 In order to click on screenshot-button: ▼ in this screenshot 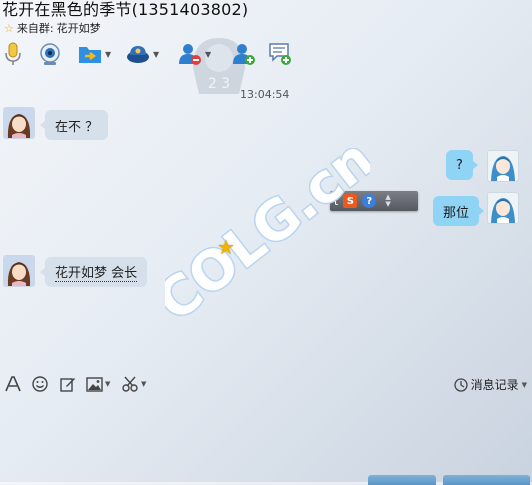, I will do `click(134, 384)`.